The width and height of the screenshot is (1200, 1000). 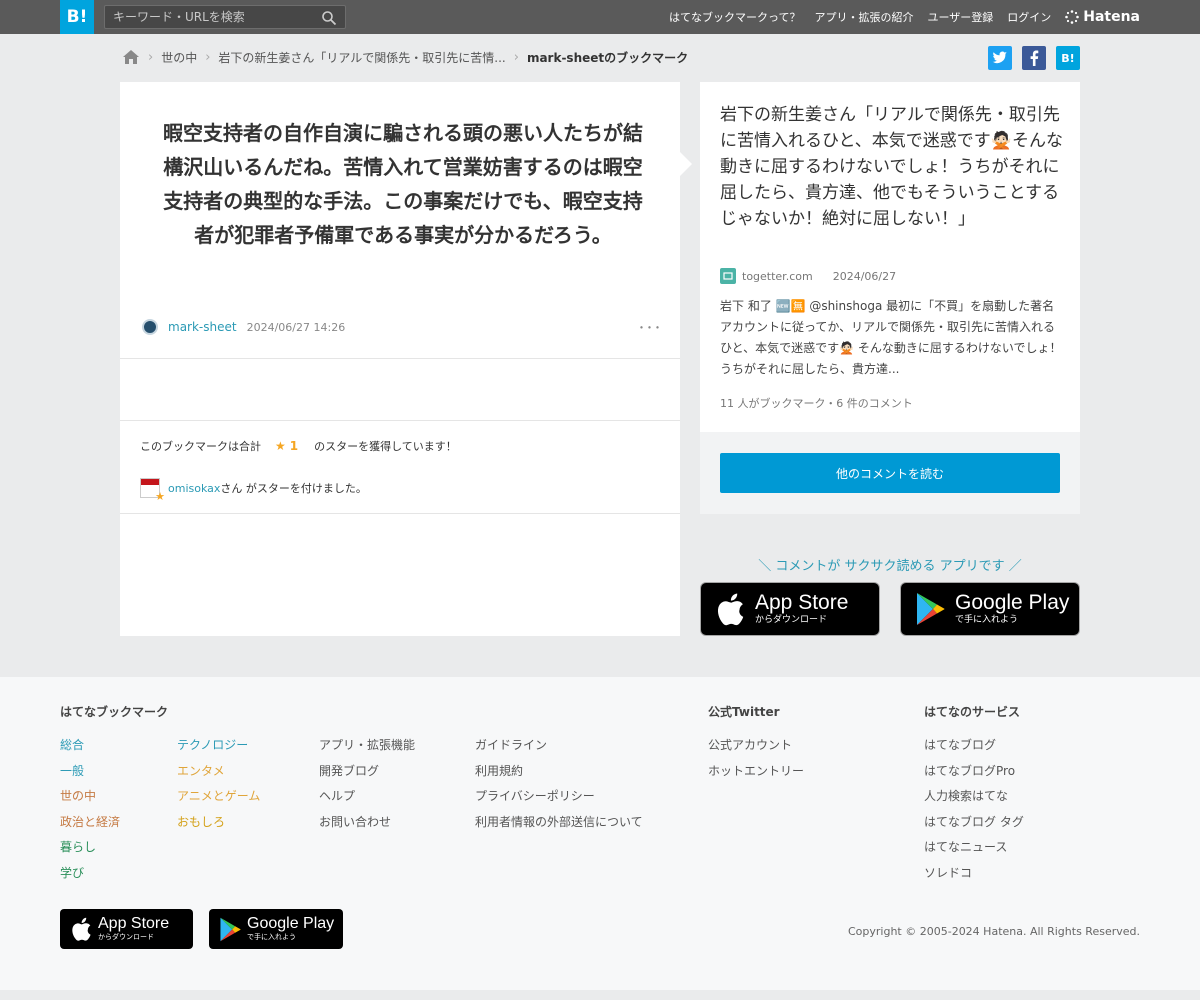 What do you see at coordinates (152, 490) in the screenshot?
I see `starred-user-avatar: ★` at bounding box center [152, 490].